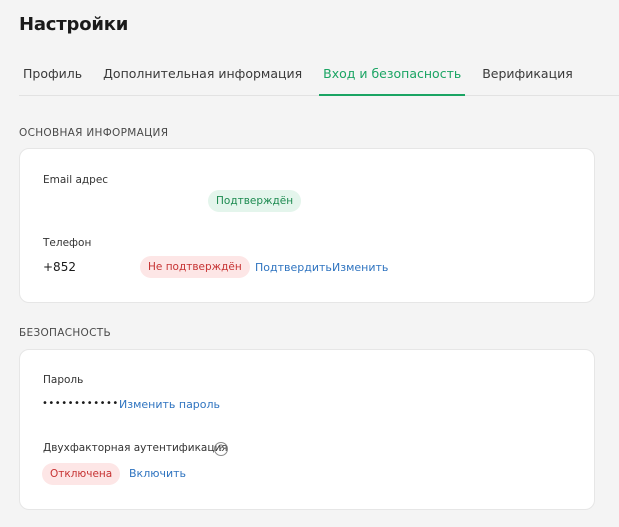 Image resolution: width=619 pixels, height=527 pixels. What do you see at coordinates (195, 267) in the screenshot?
I see `phone-status-badge: Не подтверждён` at bounding box center [195, 267].